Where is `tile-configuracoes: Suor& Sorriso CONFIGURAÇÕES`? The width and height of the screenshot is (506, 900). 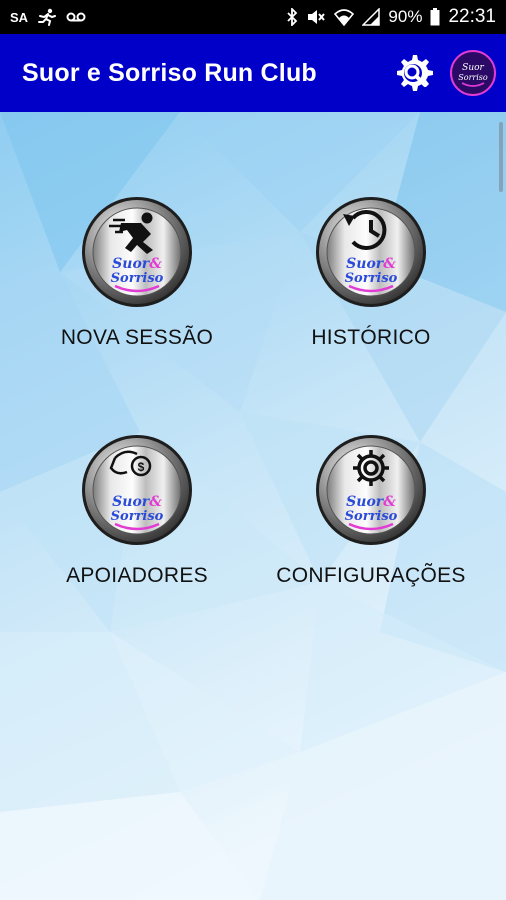 tile-configuracoes: Suor& Sorriso CONFIGURAÇÕES is located at coordinates (371, 511).